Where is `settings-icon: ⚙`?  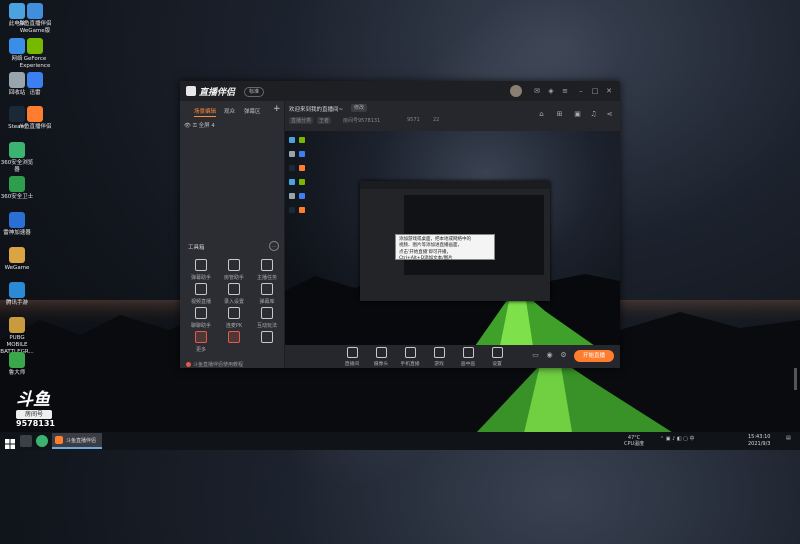 settings-icon: ⚙ is located at coordinates (563, 355).